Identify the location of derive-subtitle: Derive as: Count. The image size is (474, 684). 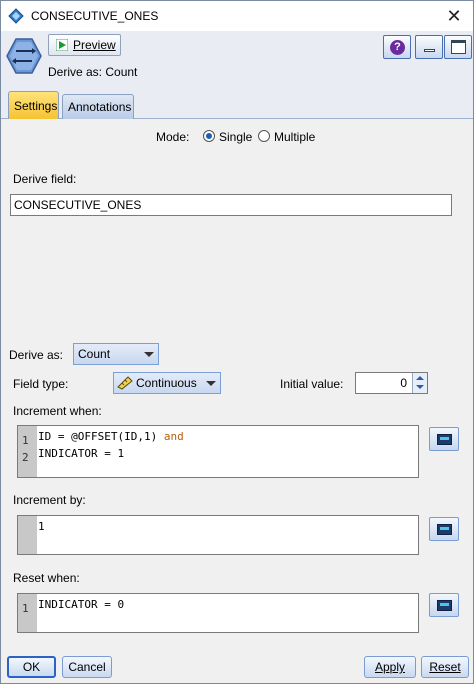
(93, 72).